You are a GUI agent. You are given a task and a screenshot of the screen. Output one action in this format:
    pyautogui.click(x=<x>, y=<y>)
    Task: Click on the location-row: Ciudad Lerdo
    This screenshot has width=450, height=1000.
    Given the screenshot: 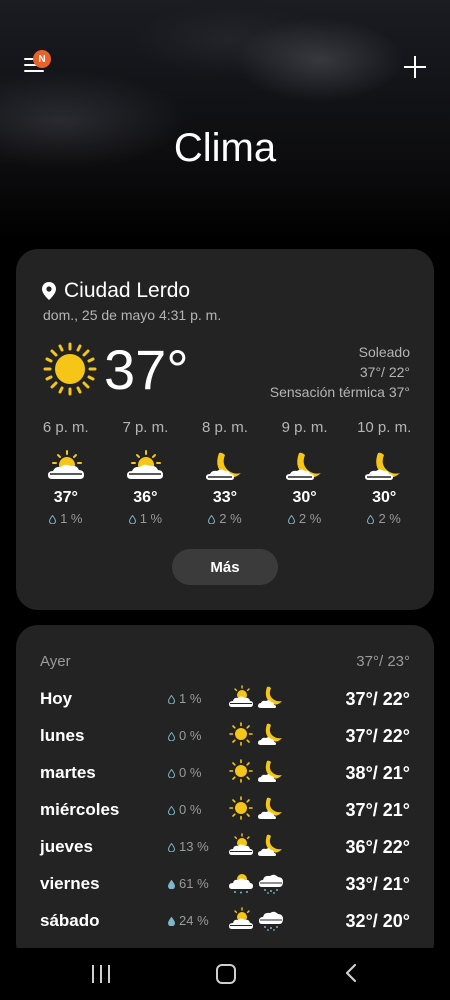 What is the action you would take?
    pyautogui.click(x=116, y=291)
    